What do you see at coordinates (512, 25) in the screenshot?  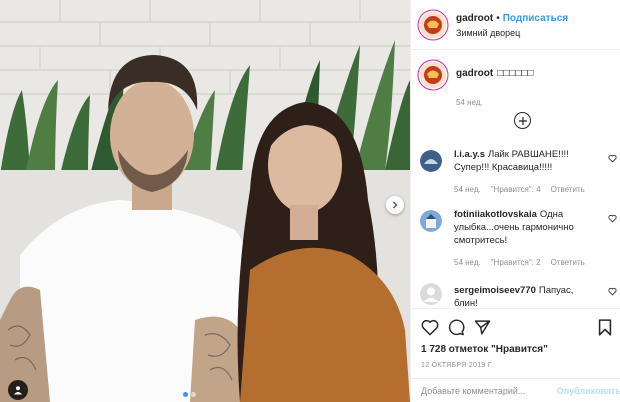 I see `header-text: gadroot • Подписаться Зимний дворец` at bounding box center [512, 25].